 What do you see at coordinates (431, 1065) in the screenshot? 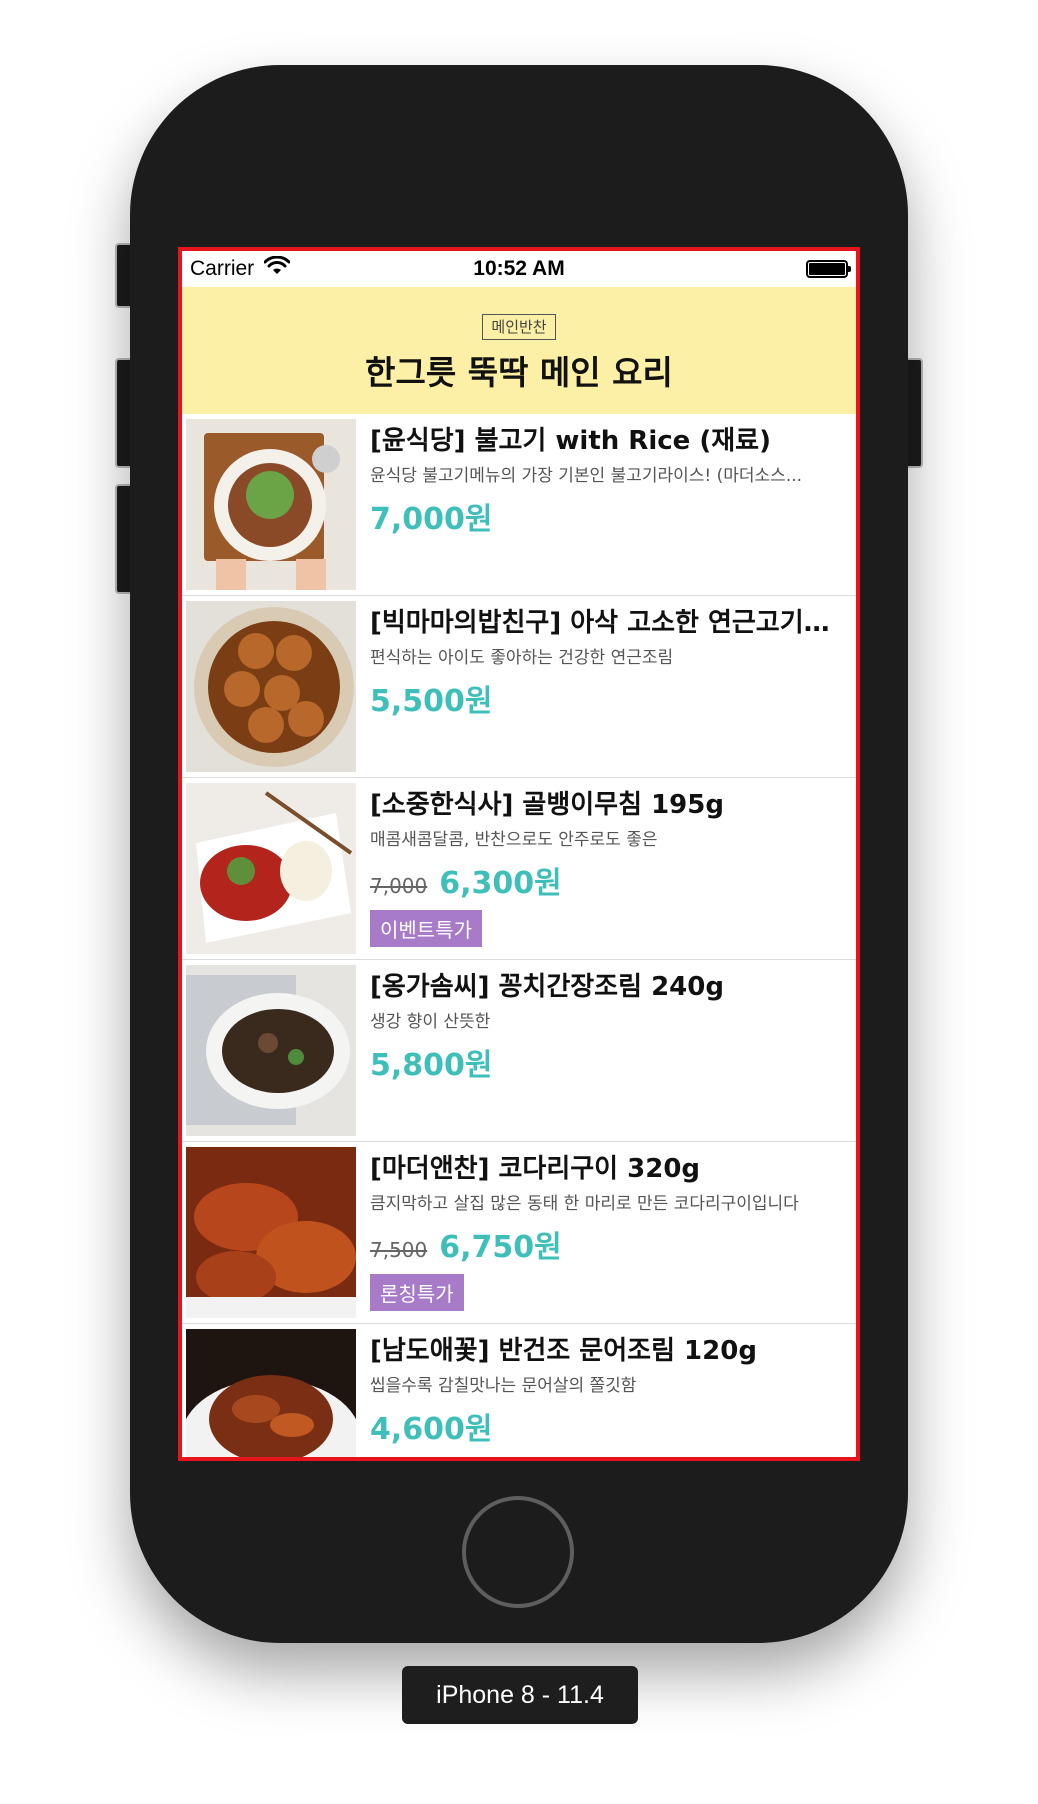
I see `product-price: 5,800원` at bounding box center [431, 1065].